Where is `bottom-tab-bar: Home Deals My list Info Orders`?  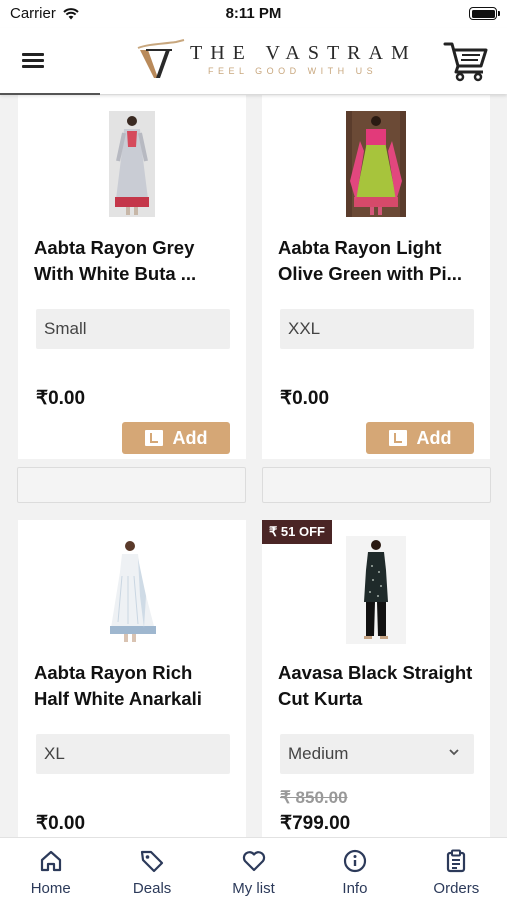
bottom-tab-bar: Home Deals My list Info Orders is located at coordinates (253, 868).